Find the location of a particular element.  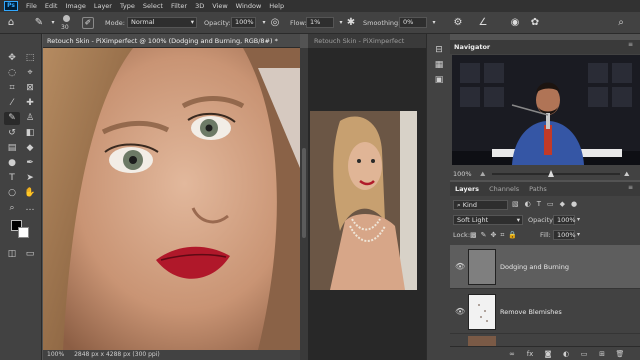

menu-select: Select is located at coordinates (153, 6).